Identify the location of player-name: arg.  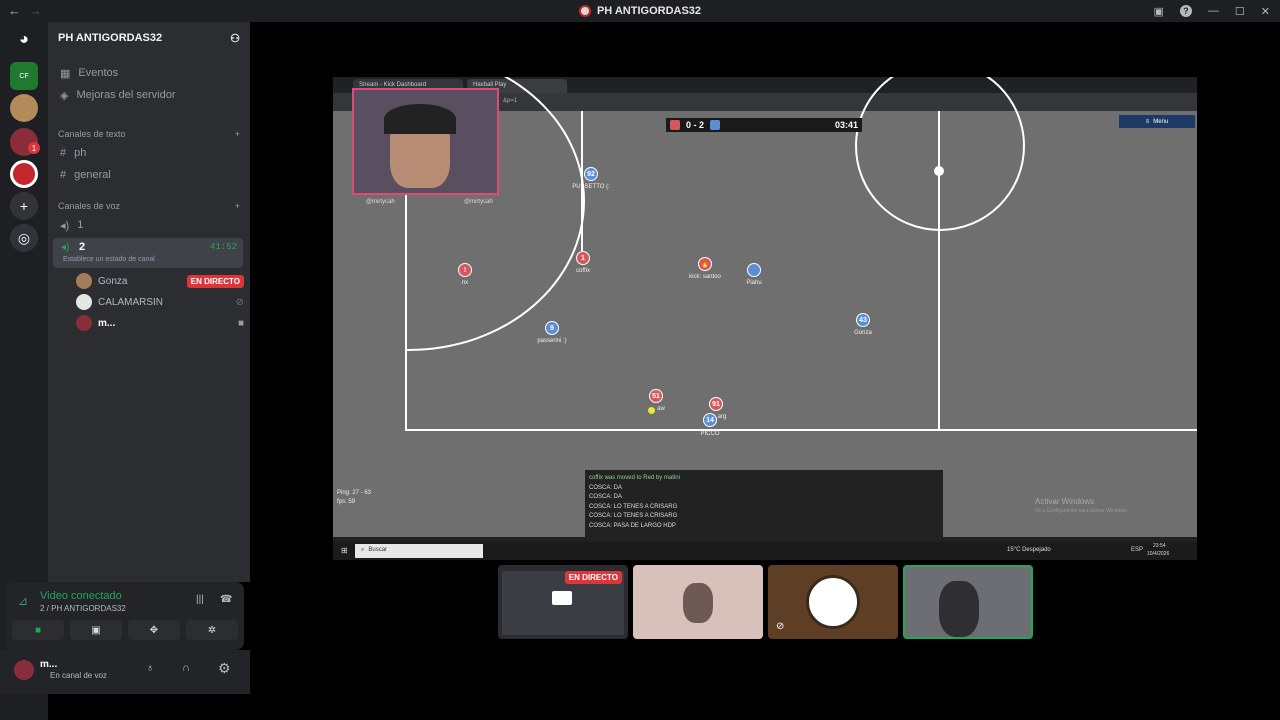
(722, 417).